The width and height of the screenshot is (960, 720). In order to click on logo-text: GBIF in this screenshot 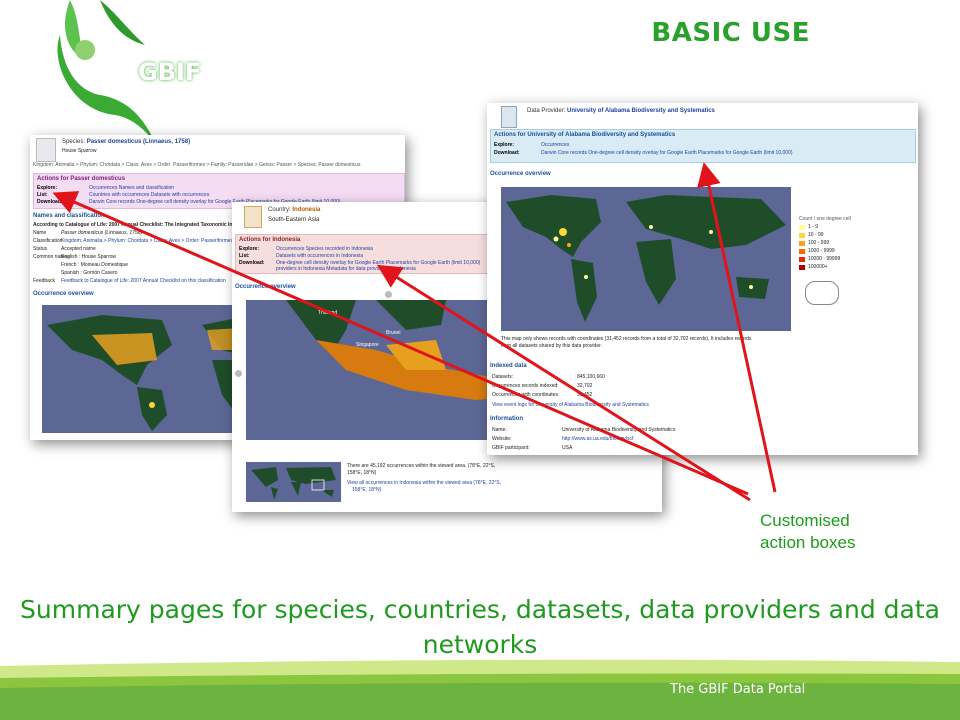, I will do `click(170, 72)`.